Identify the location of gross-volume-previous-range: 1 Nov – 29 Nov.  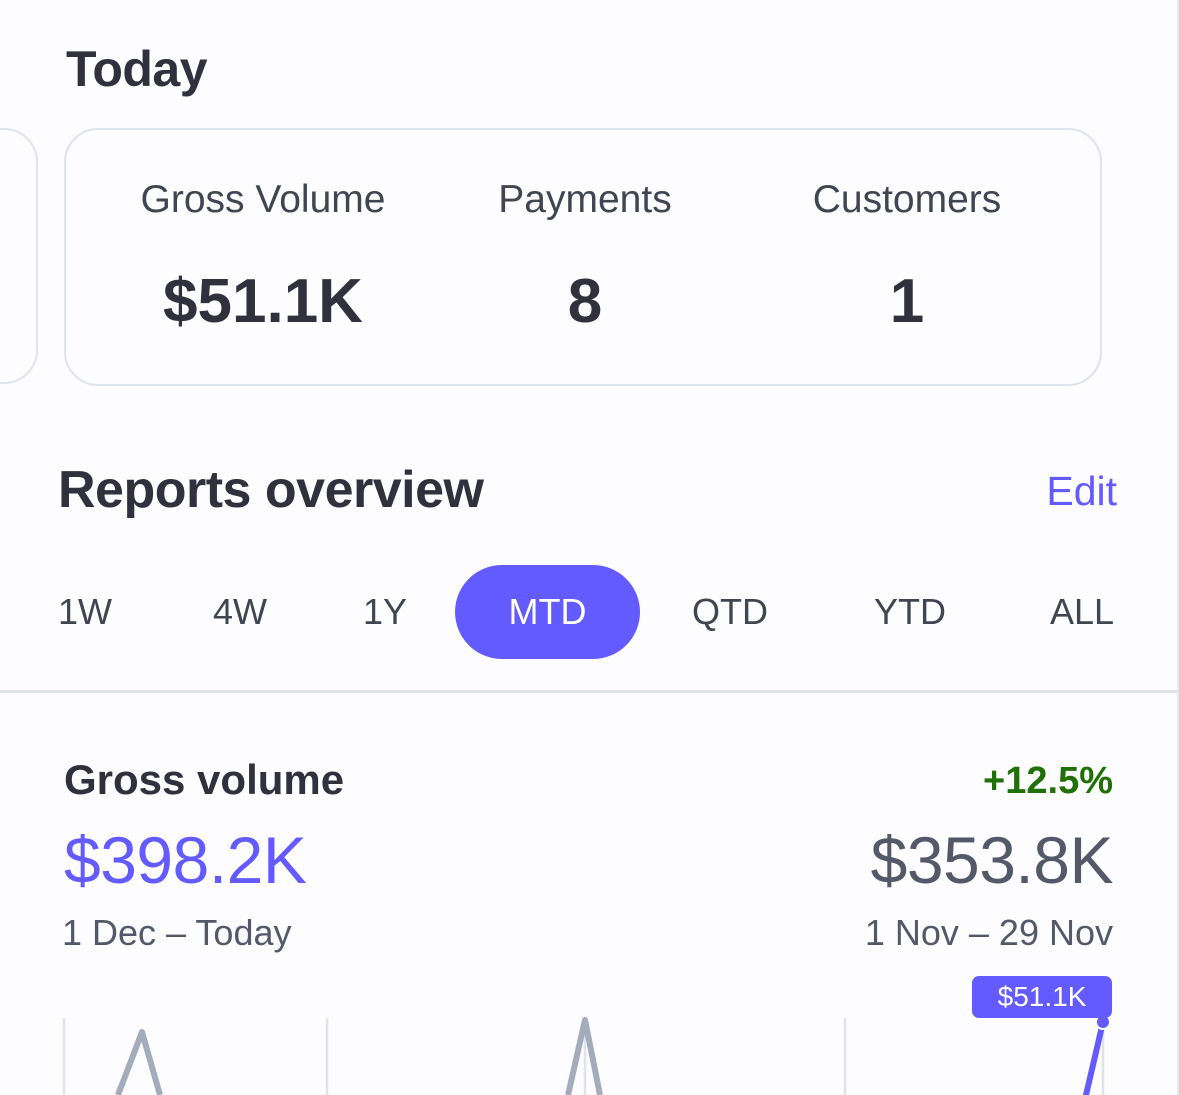
(988, 932).